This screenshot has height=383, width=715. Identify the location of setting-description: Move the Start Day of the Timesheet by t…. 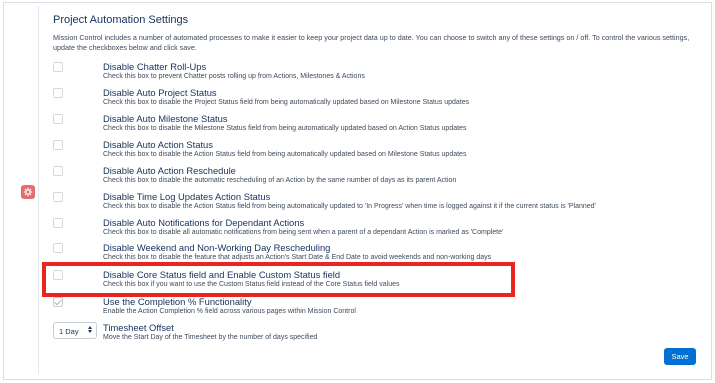
(210, 337).